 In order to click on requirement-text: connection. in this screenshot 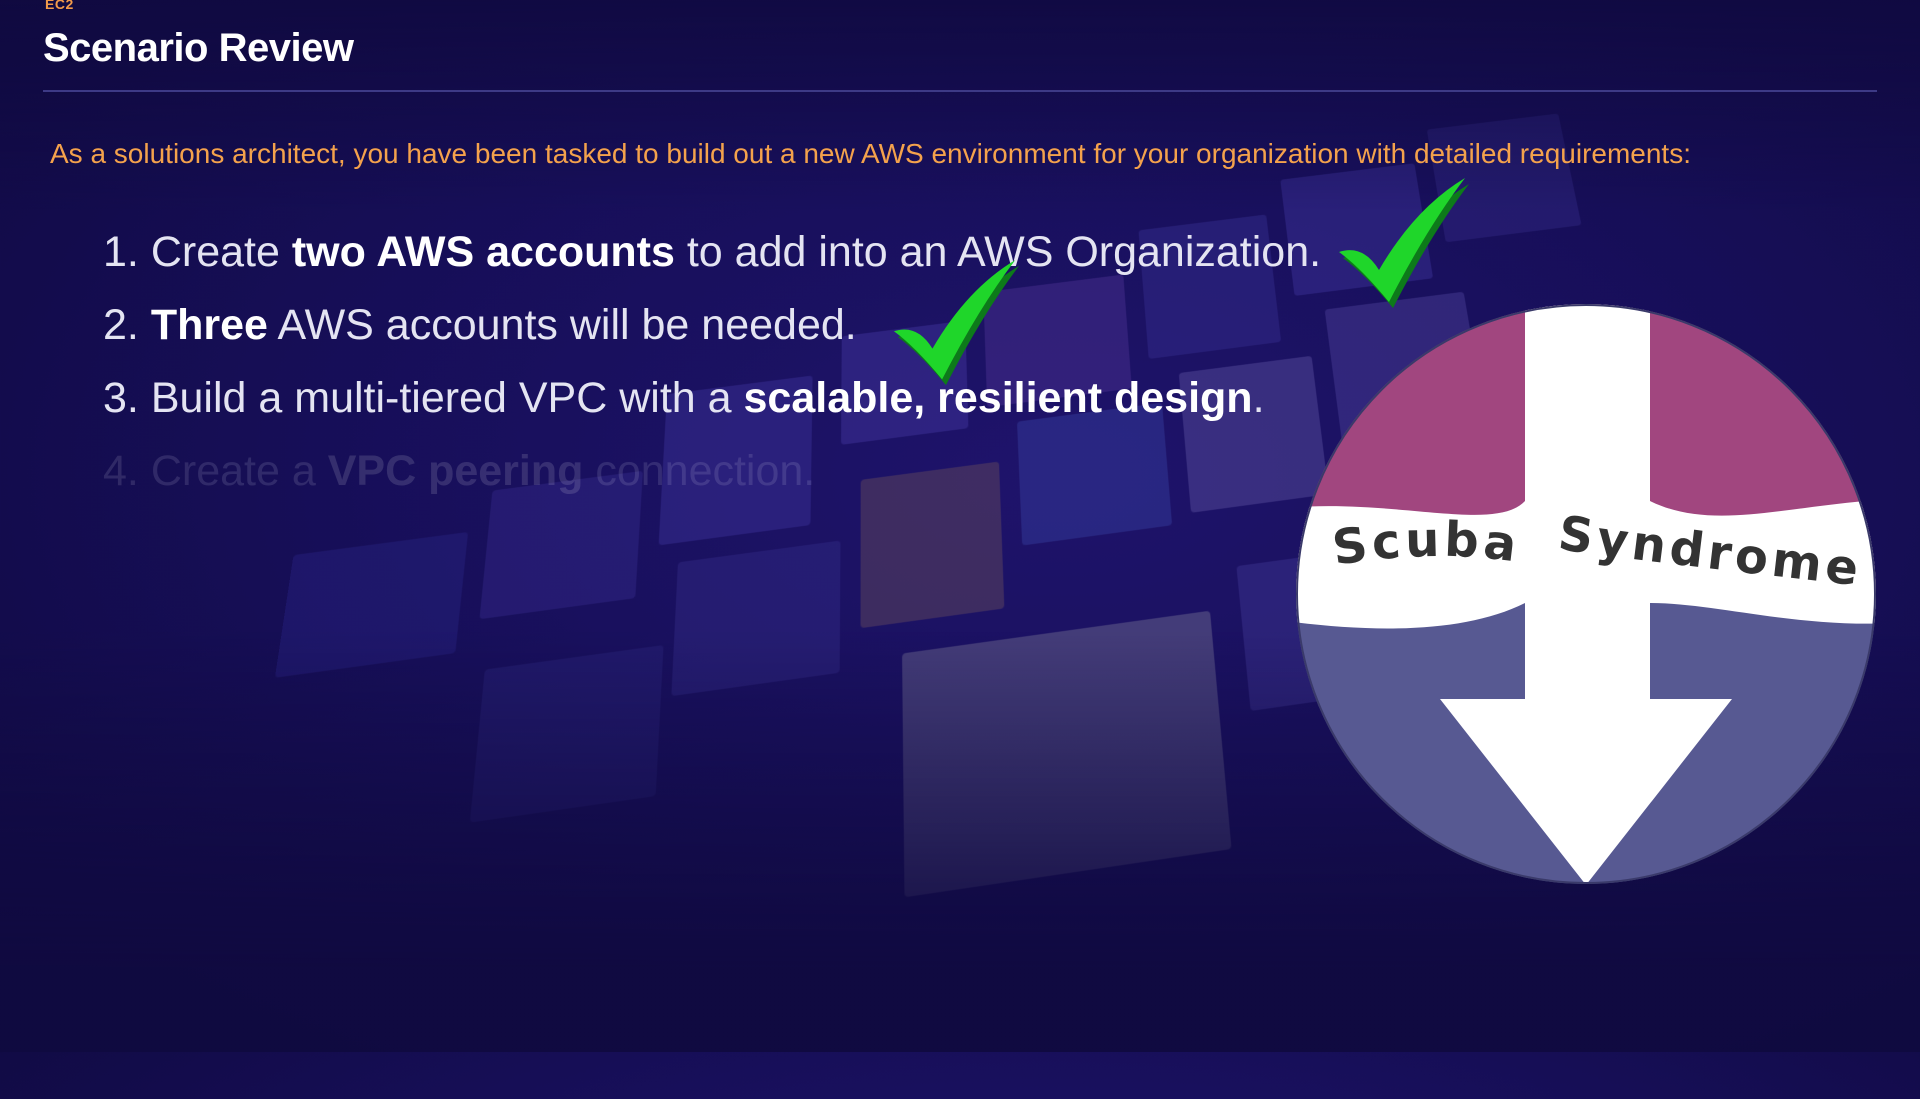, I will do `click(699, 471)`.